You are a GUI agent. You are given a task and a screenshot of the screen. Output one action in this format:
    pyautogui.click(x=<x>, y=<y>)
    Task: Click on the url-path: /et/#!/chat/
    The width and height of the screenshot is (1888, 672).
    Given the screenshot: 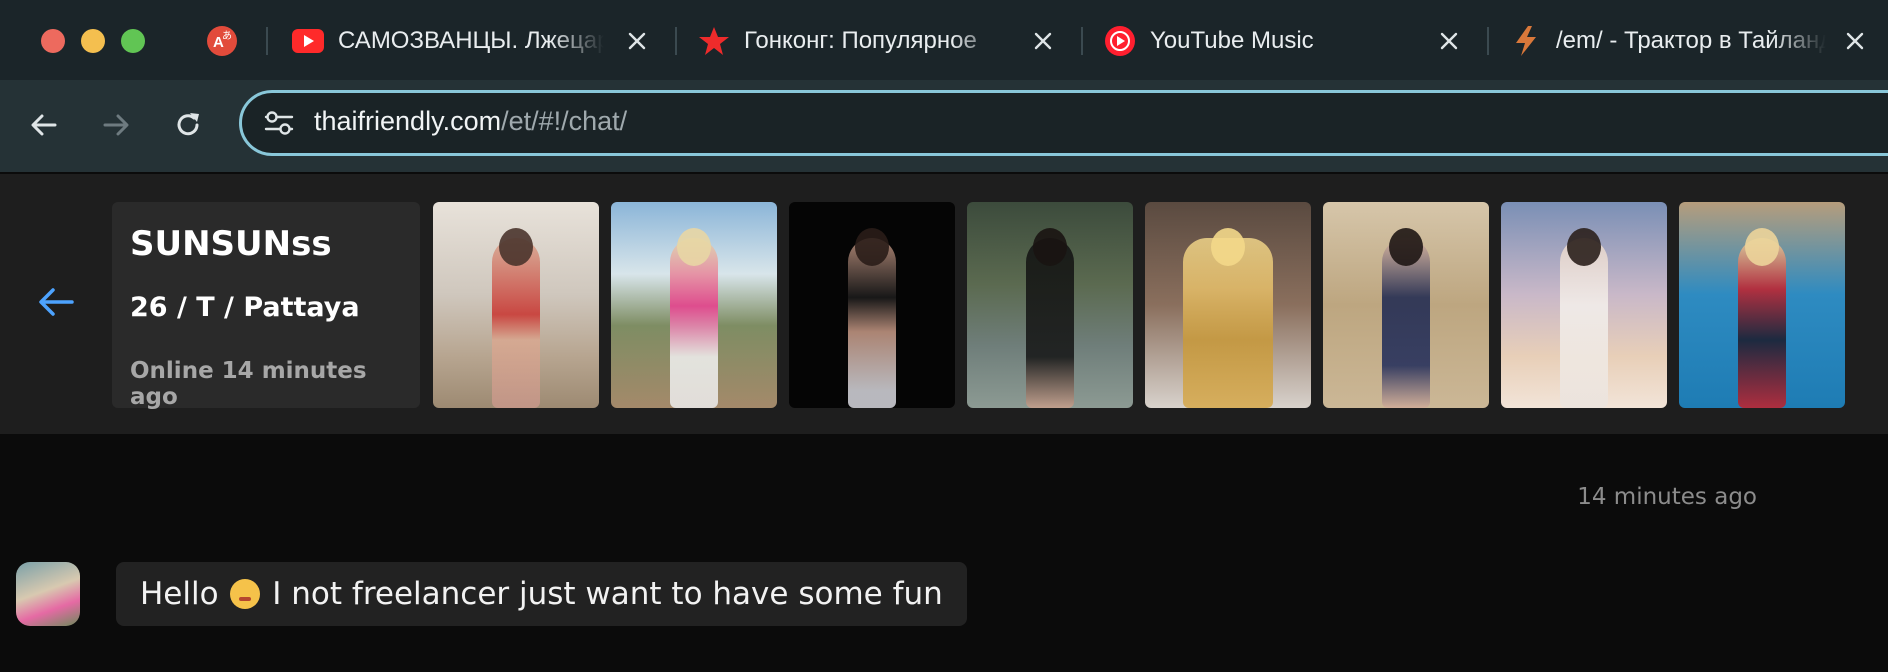 What is the action you would take?
    pyautogui.click(x=564, y=121)
    